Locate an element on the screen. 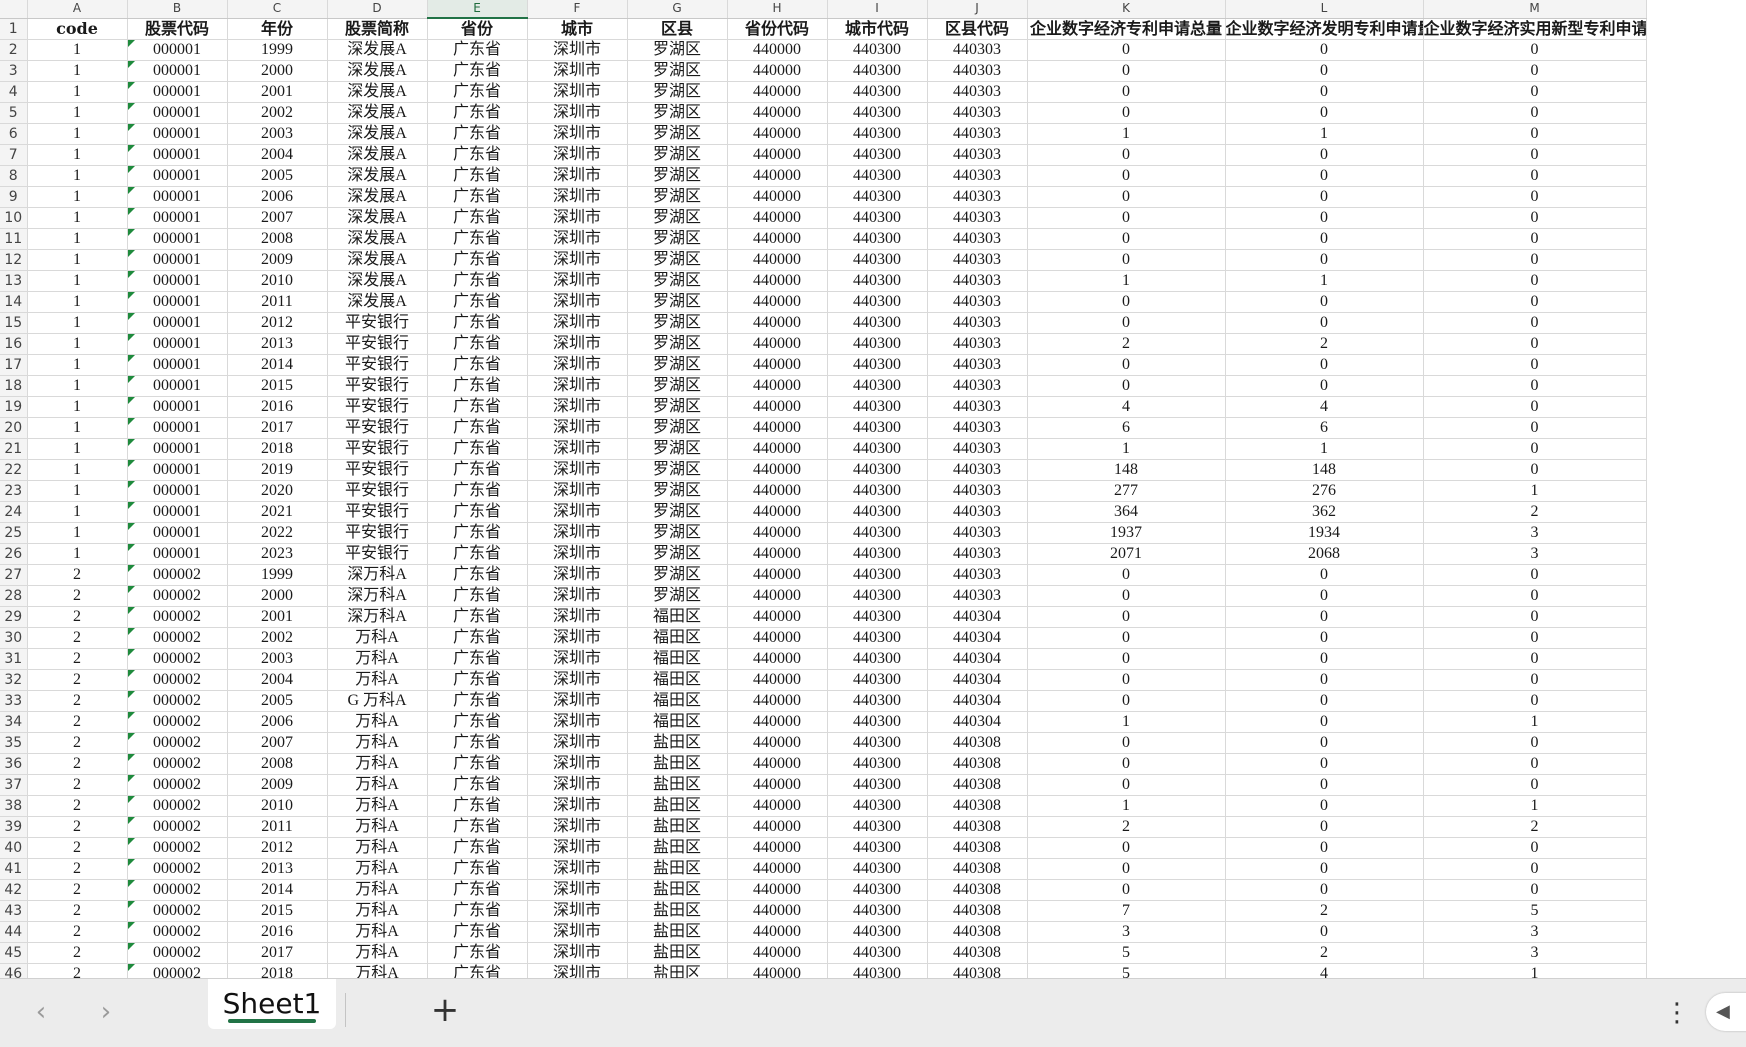  table-cell: 6 is located at coordinates (1126, 428).